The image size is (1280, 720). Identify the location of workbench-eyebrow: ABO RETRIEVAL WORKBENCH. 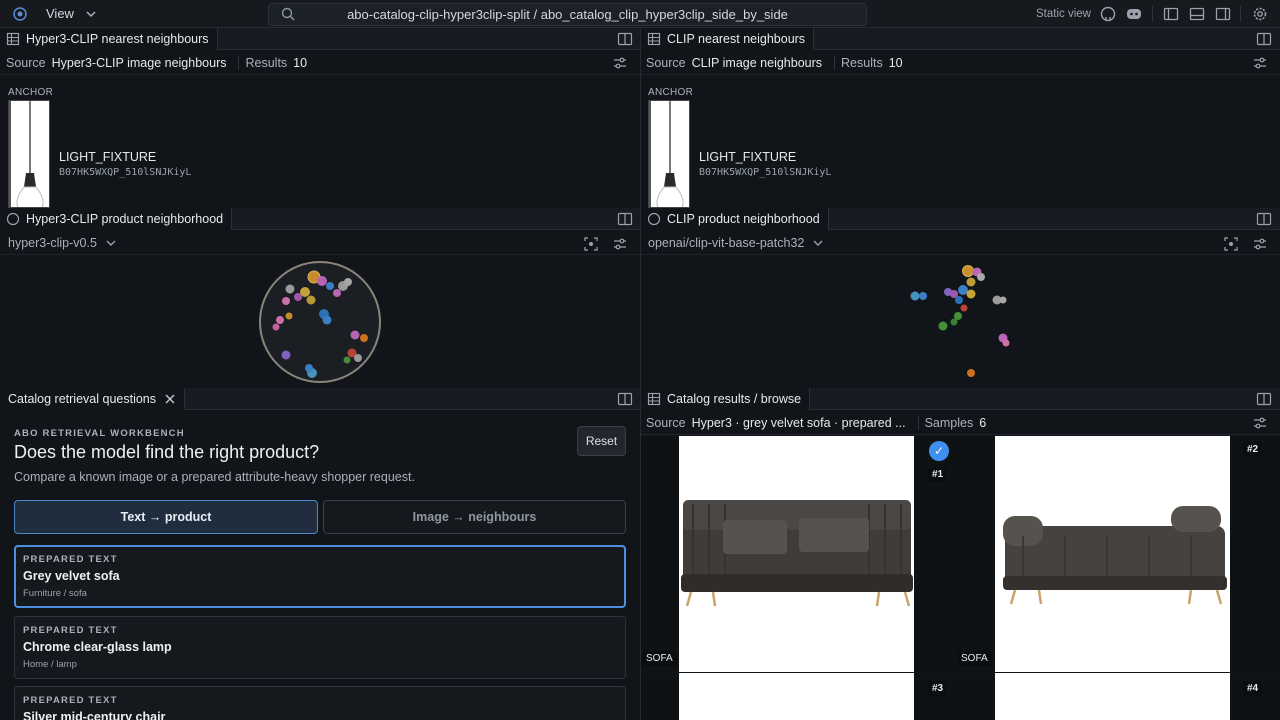
(99, 433).